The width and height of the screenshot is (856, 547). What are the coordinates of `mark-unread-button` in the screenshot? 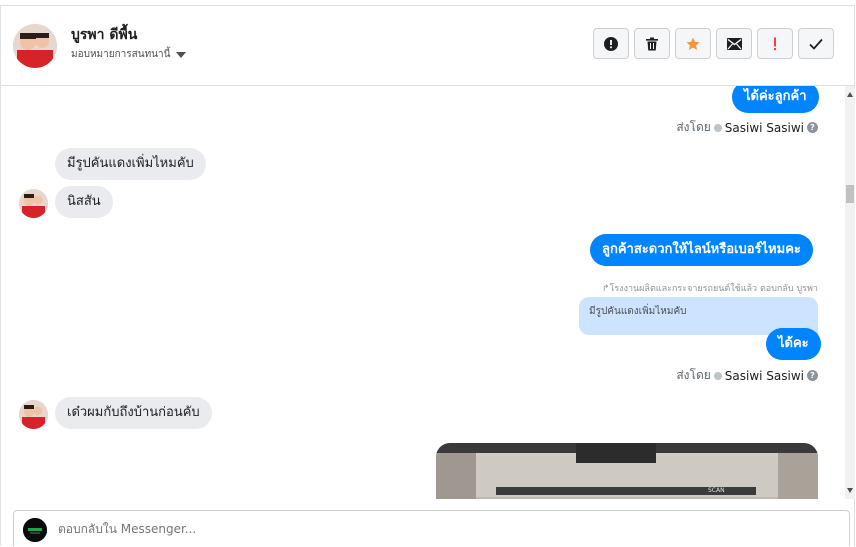 It's located at (734, 43).